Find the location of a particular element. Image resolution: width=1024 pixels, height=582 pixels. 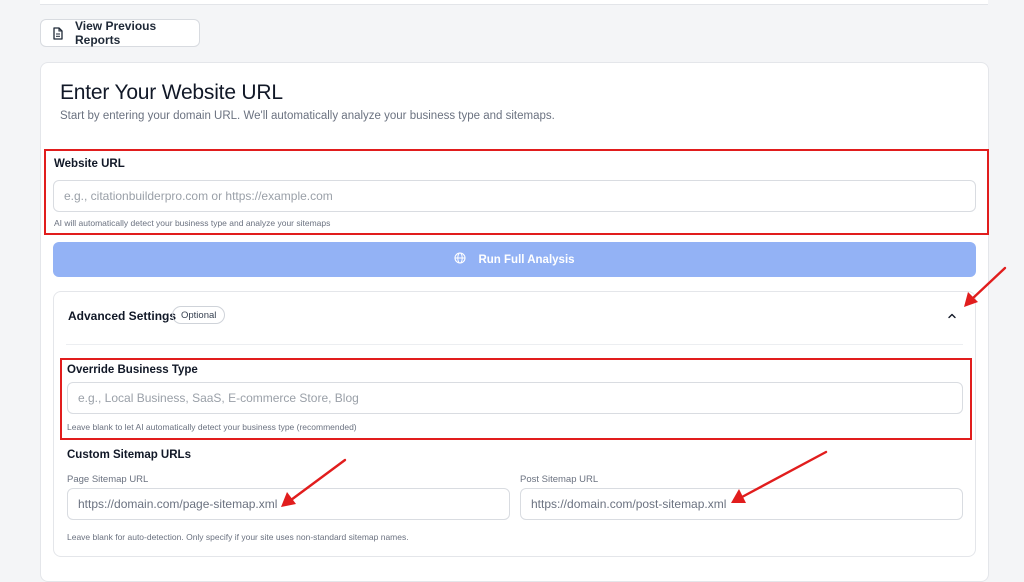

top-panel-edge is located at coordinates (514, 2).